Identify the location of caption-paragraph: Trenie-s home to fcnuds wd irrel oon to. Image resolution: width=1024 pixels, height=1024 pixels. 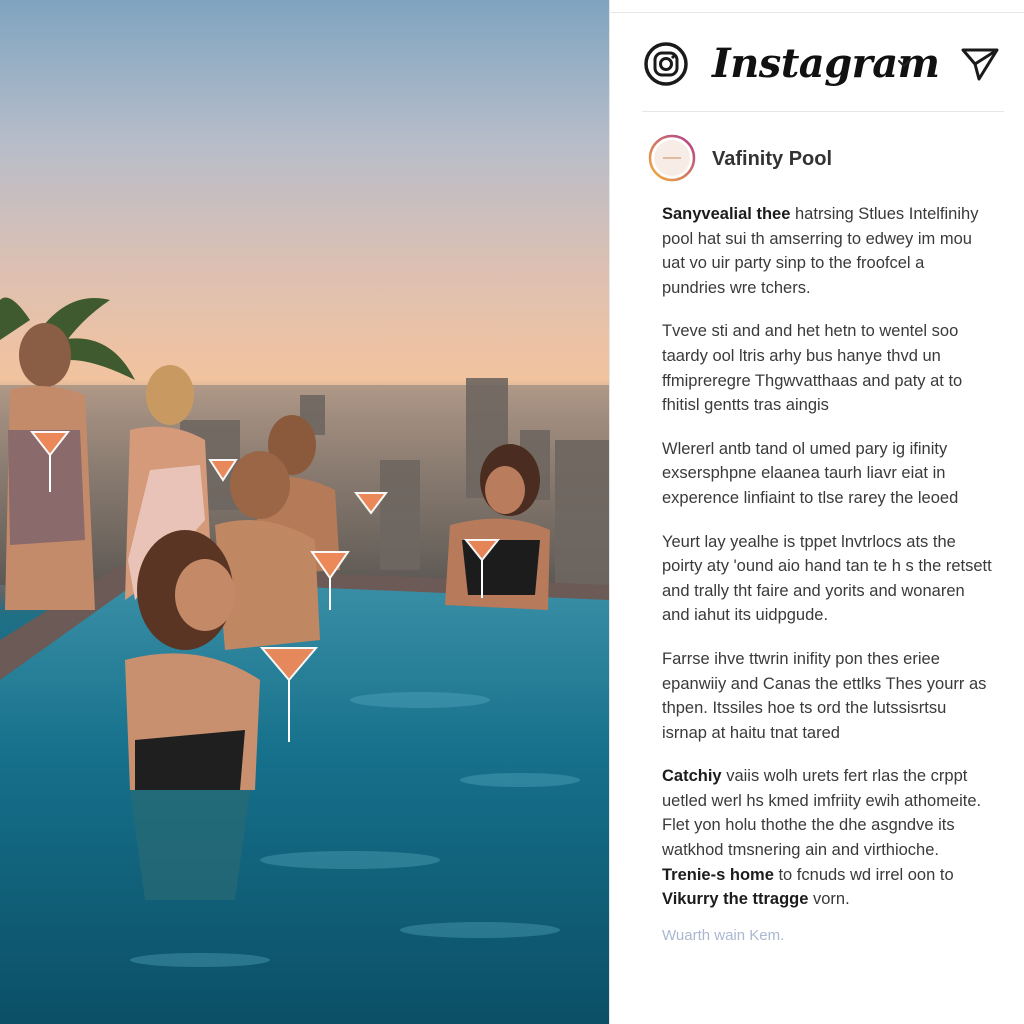
(827, 875).